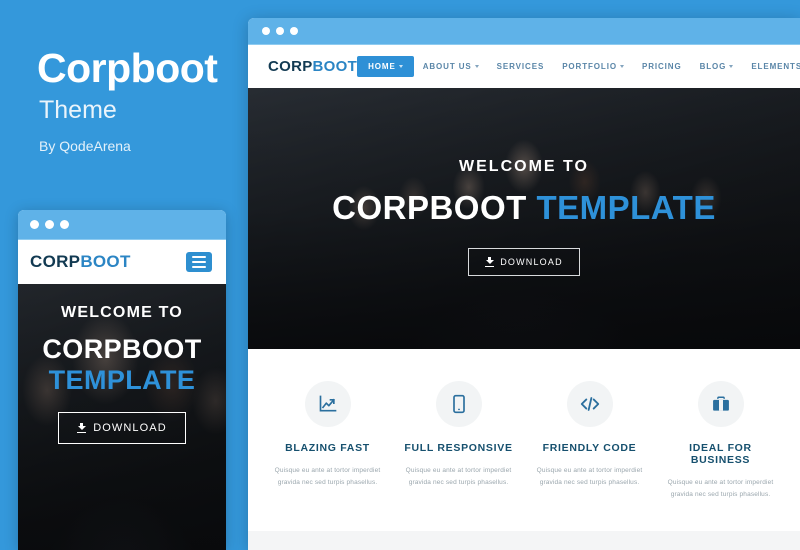 The height and width of the screenshot is (550, 800). Describe the element at coordinates (382, 66) in the screenshot. I see `nav-label: HOME` at that location.